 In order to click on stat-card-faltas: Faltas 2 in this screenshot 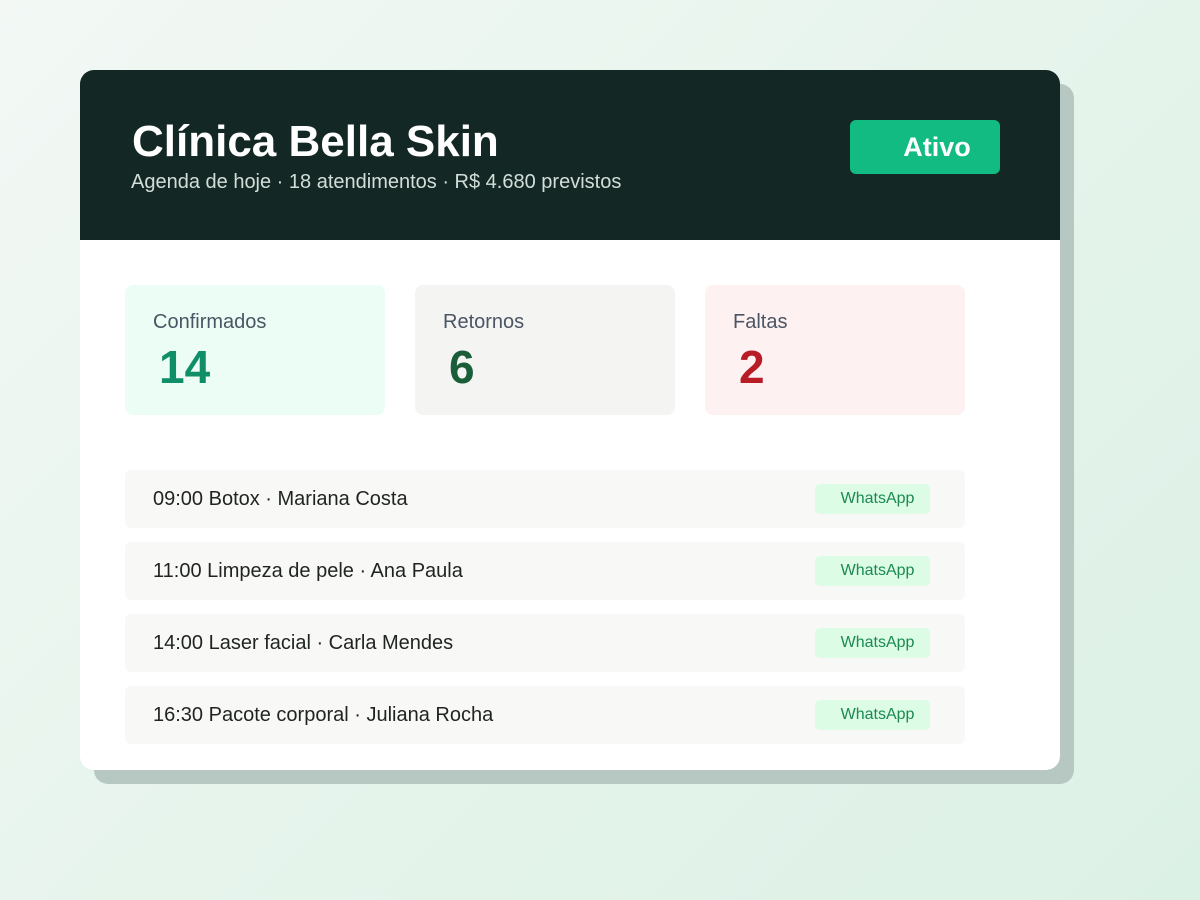, I will do `click(835, 350)`.